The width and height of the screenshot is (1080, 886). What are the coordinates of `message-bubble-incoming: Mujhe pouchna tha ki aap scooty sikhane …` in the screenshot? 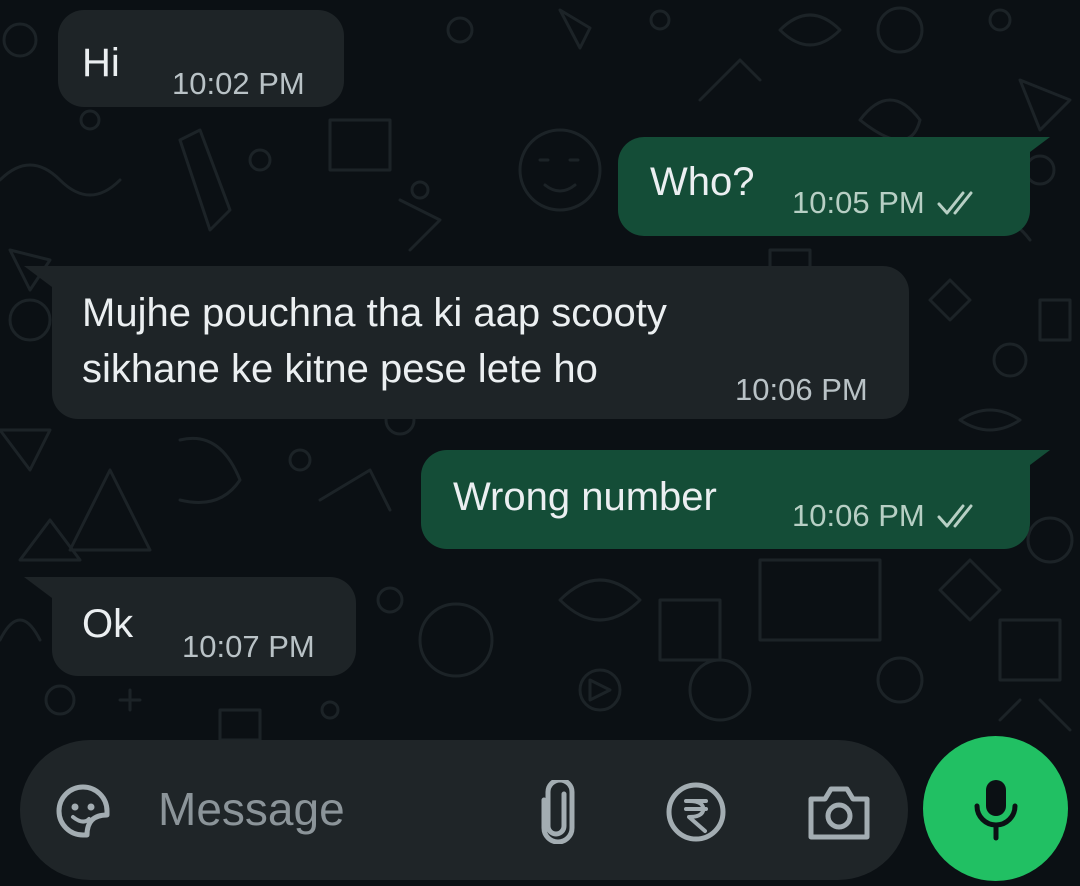 It's located at (480, 342).